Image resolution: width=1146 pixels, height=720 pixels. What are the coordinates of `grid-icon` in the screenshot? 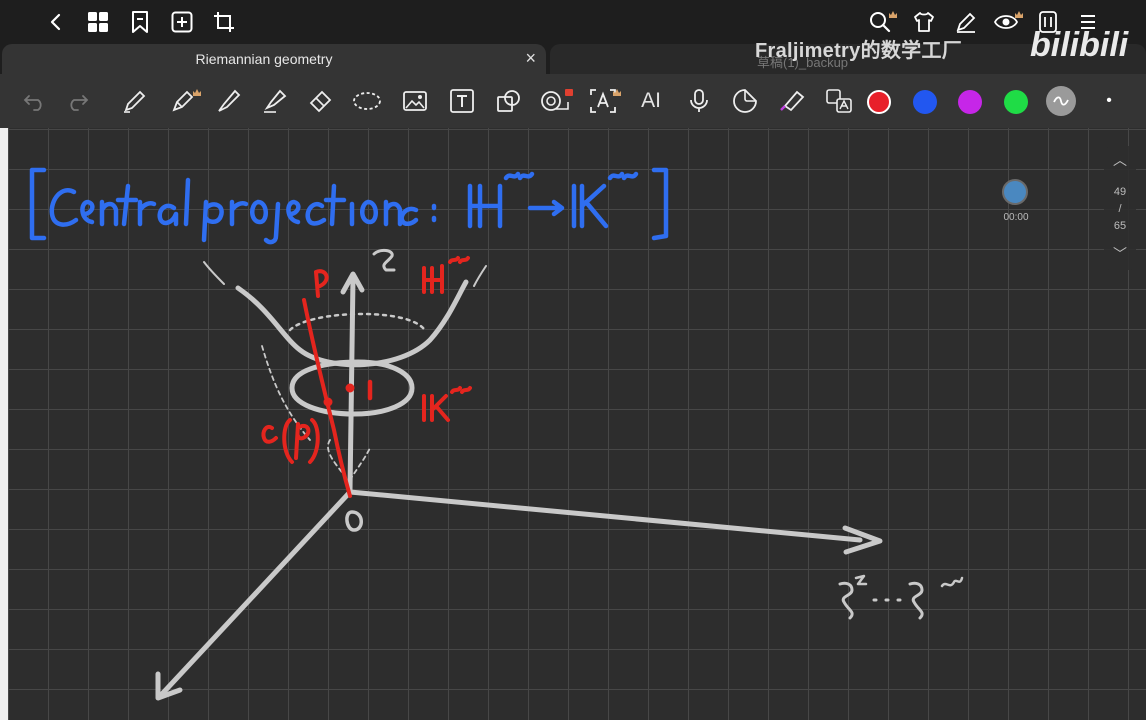 It's located at (98, 22).